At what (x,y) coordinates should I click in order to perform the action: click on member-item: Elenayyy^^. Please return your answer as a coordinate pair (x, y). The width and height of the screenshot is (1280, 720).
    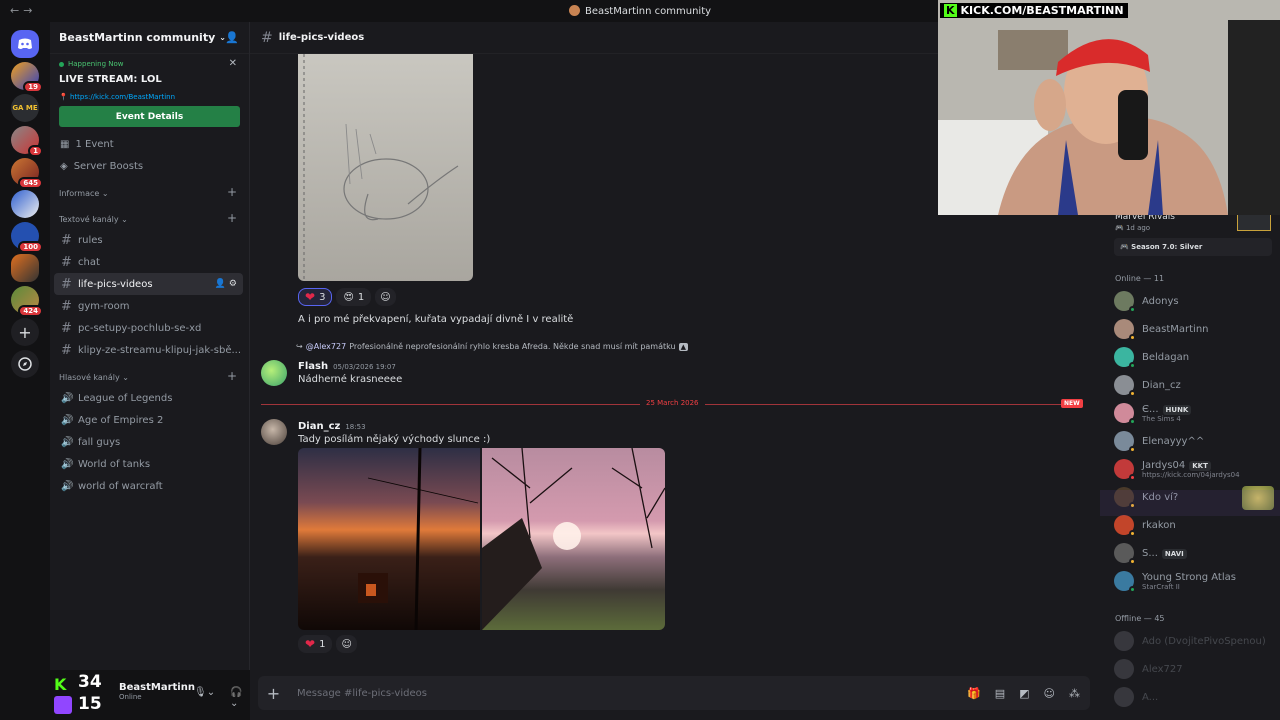
    Looking at the image, I should click on (1194, 441).